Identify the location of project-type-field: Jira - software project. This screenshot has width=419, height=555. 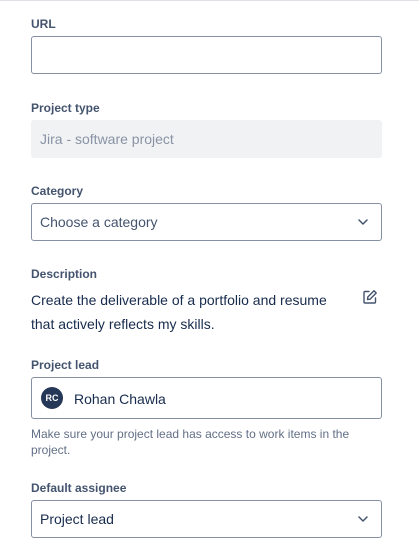
(206, 139).